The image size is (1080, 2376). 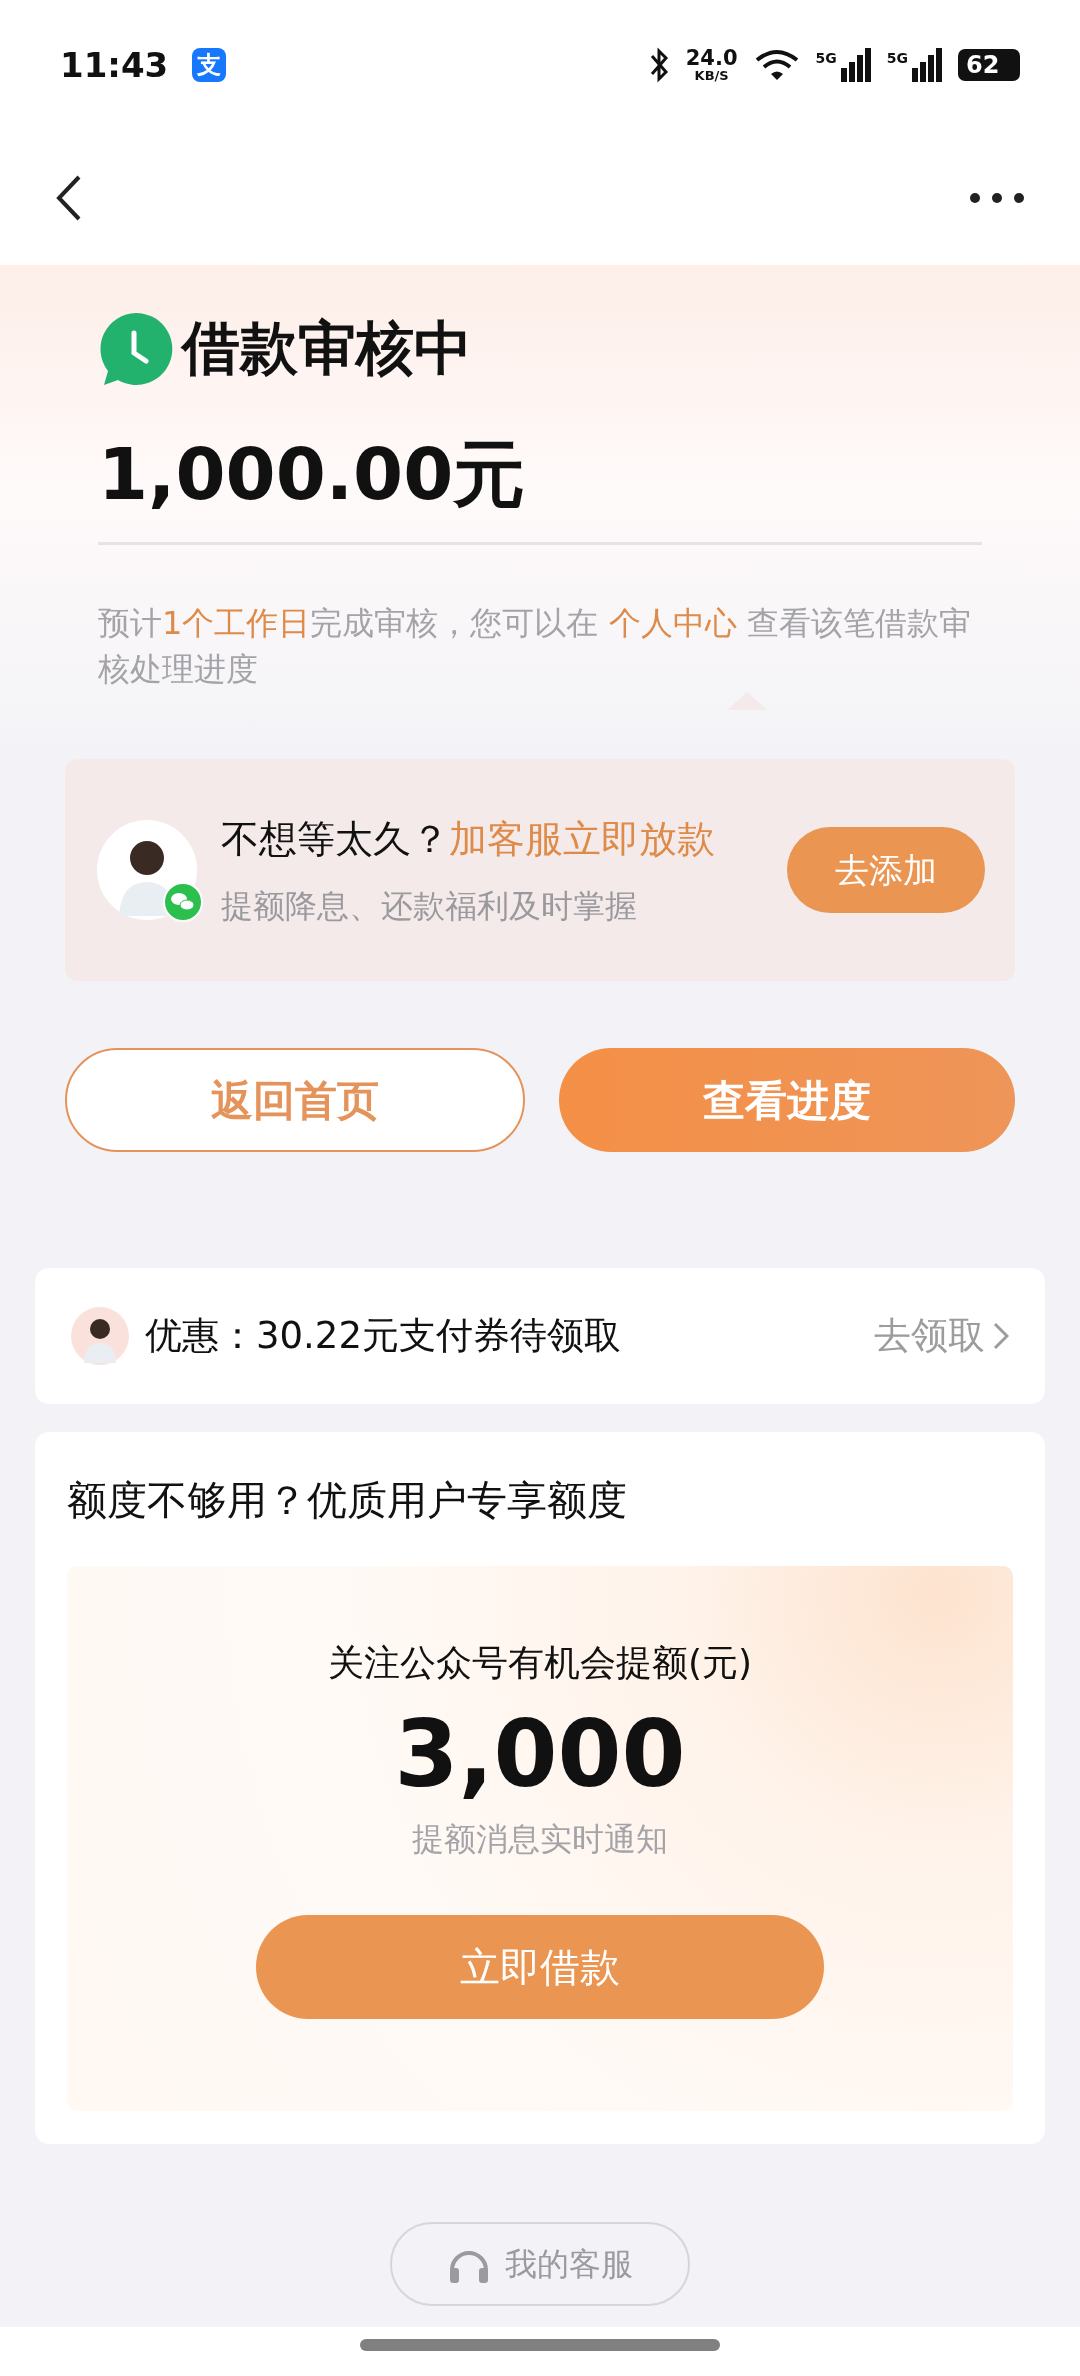 I want to click on status-time: 11:43, so click(x=114, y=65).